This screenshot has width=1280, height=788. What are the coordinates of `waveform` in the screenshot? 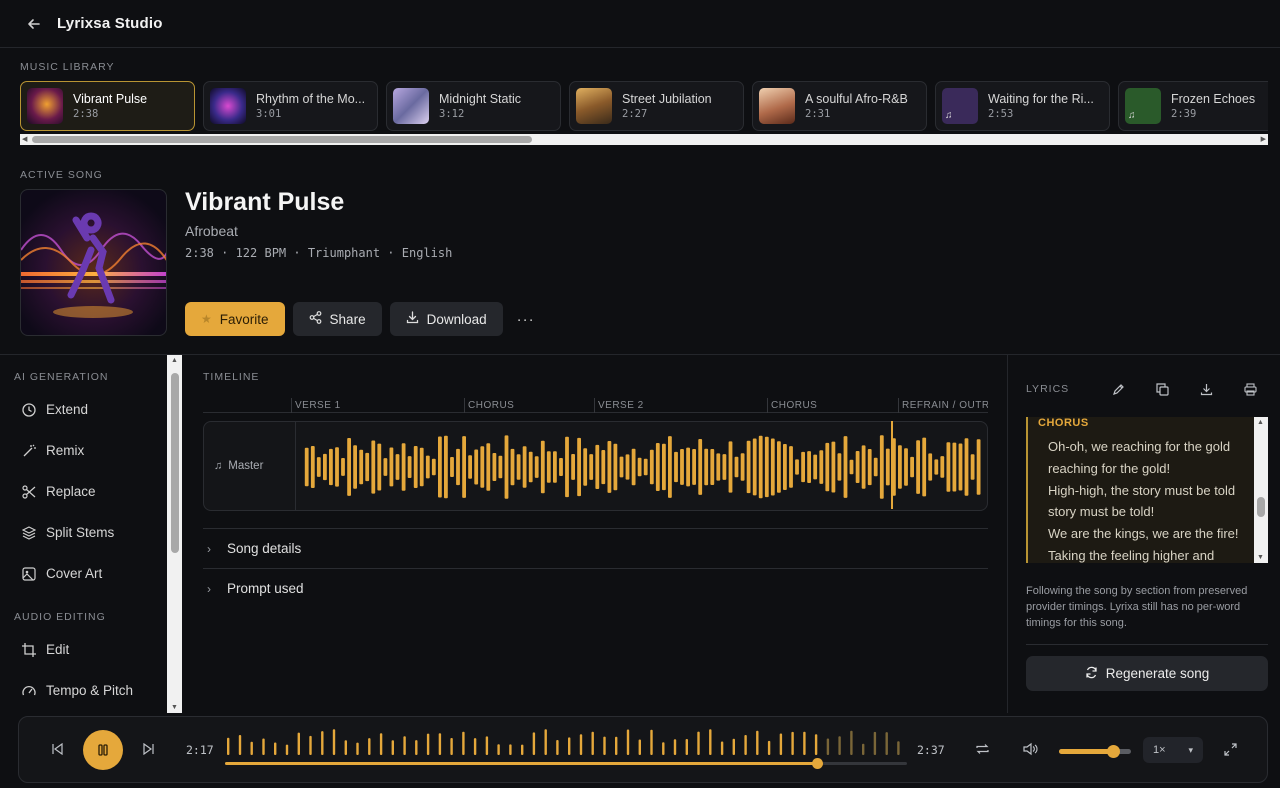 It's located at (643, 467).